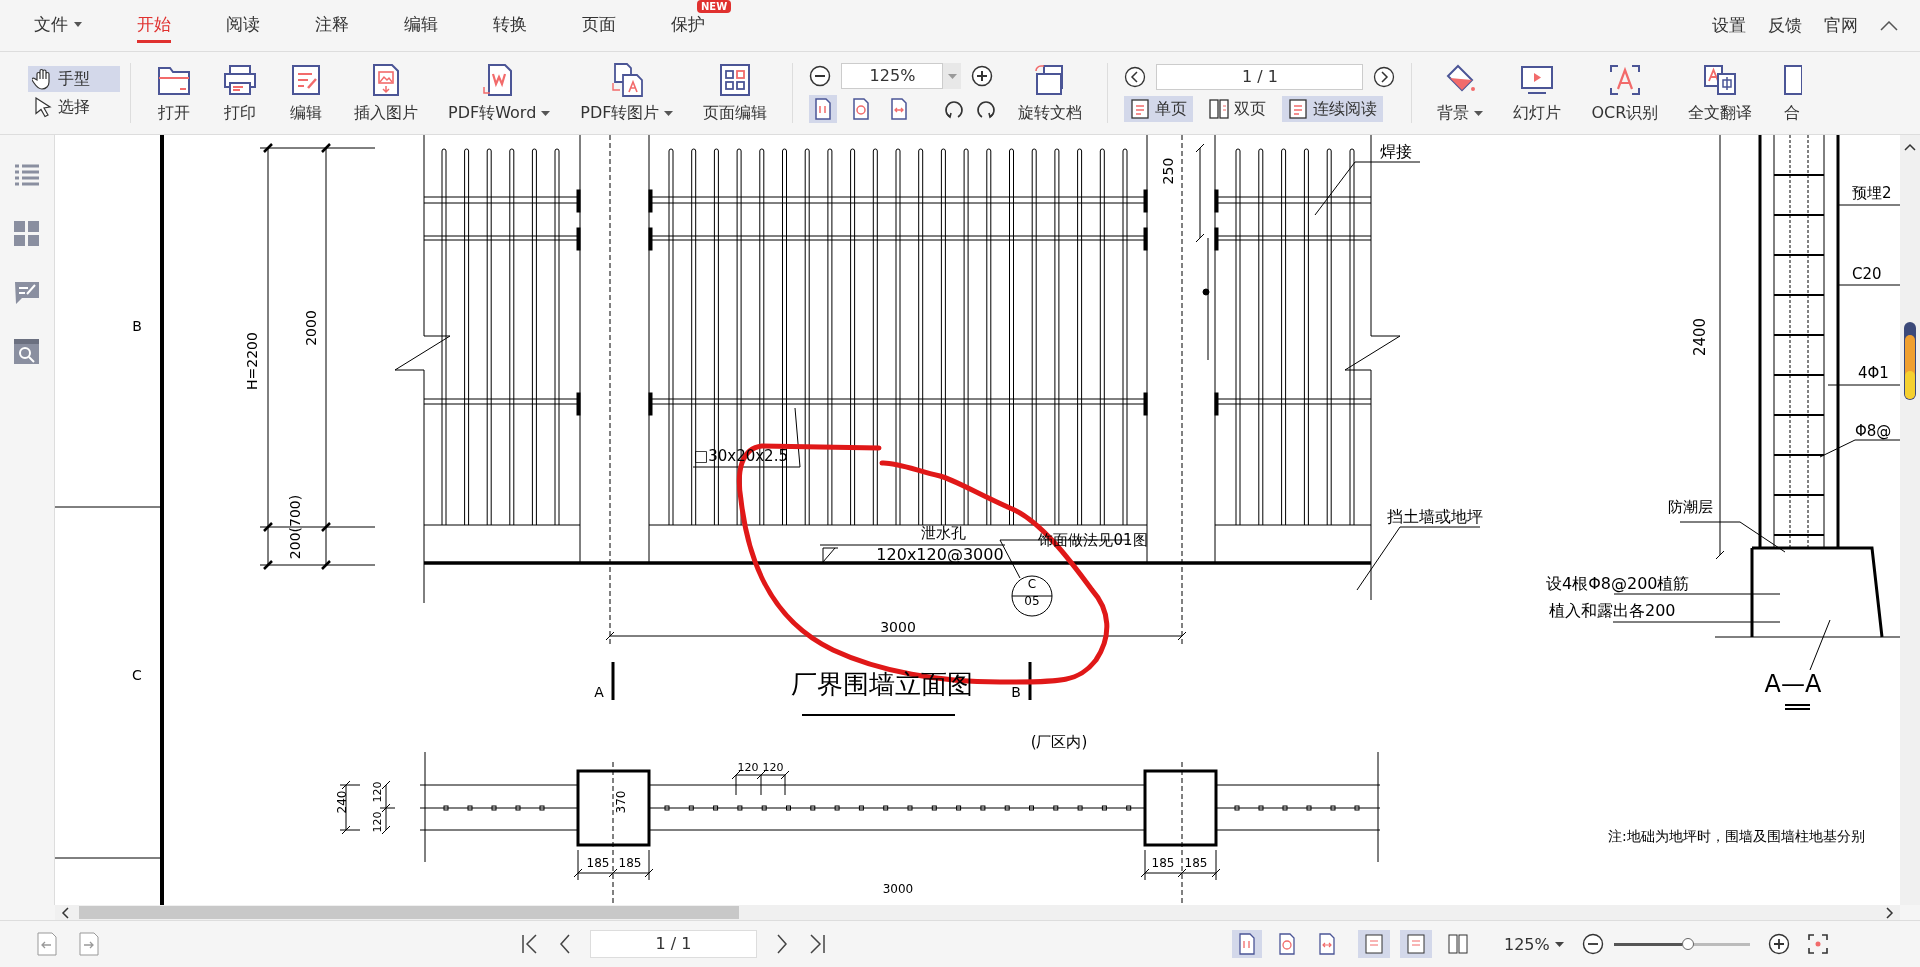  I want to click on toolbar-button: PDF转Word, so click(499, 93).